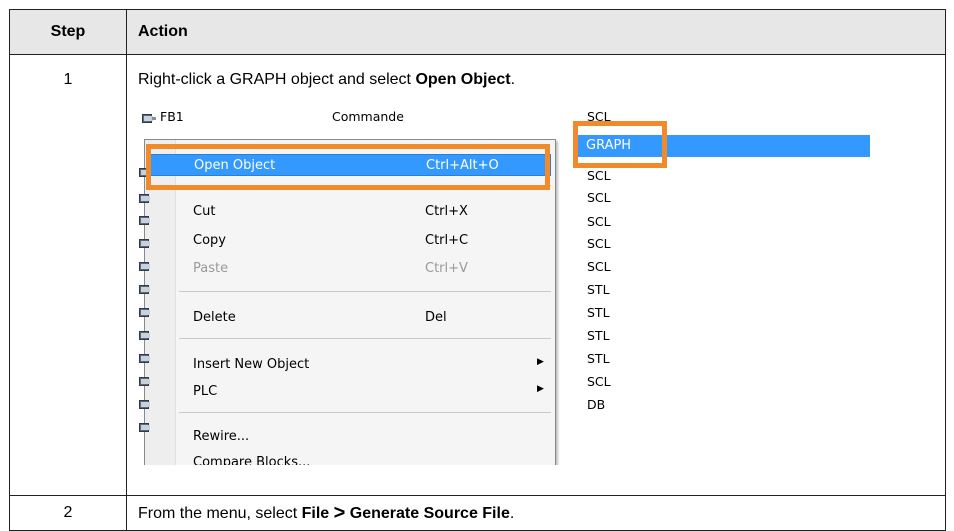 The height and width of the screenshot is (531, 954). I want to click on menu-item-cut: Cut Ctrl+X, so click(349, 212).